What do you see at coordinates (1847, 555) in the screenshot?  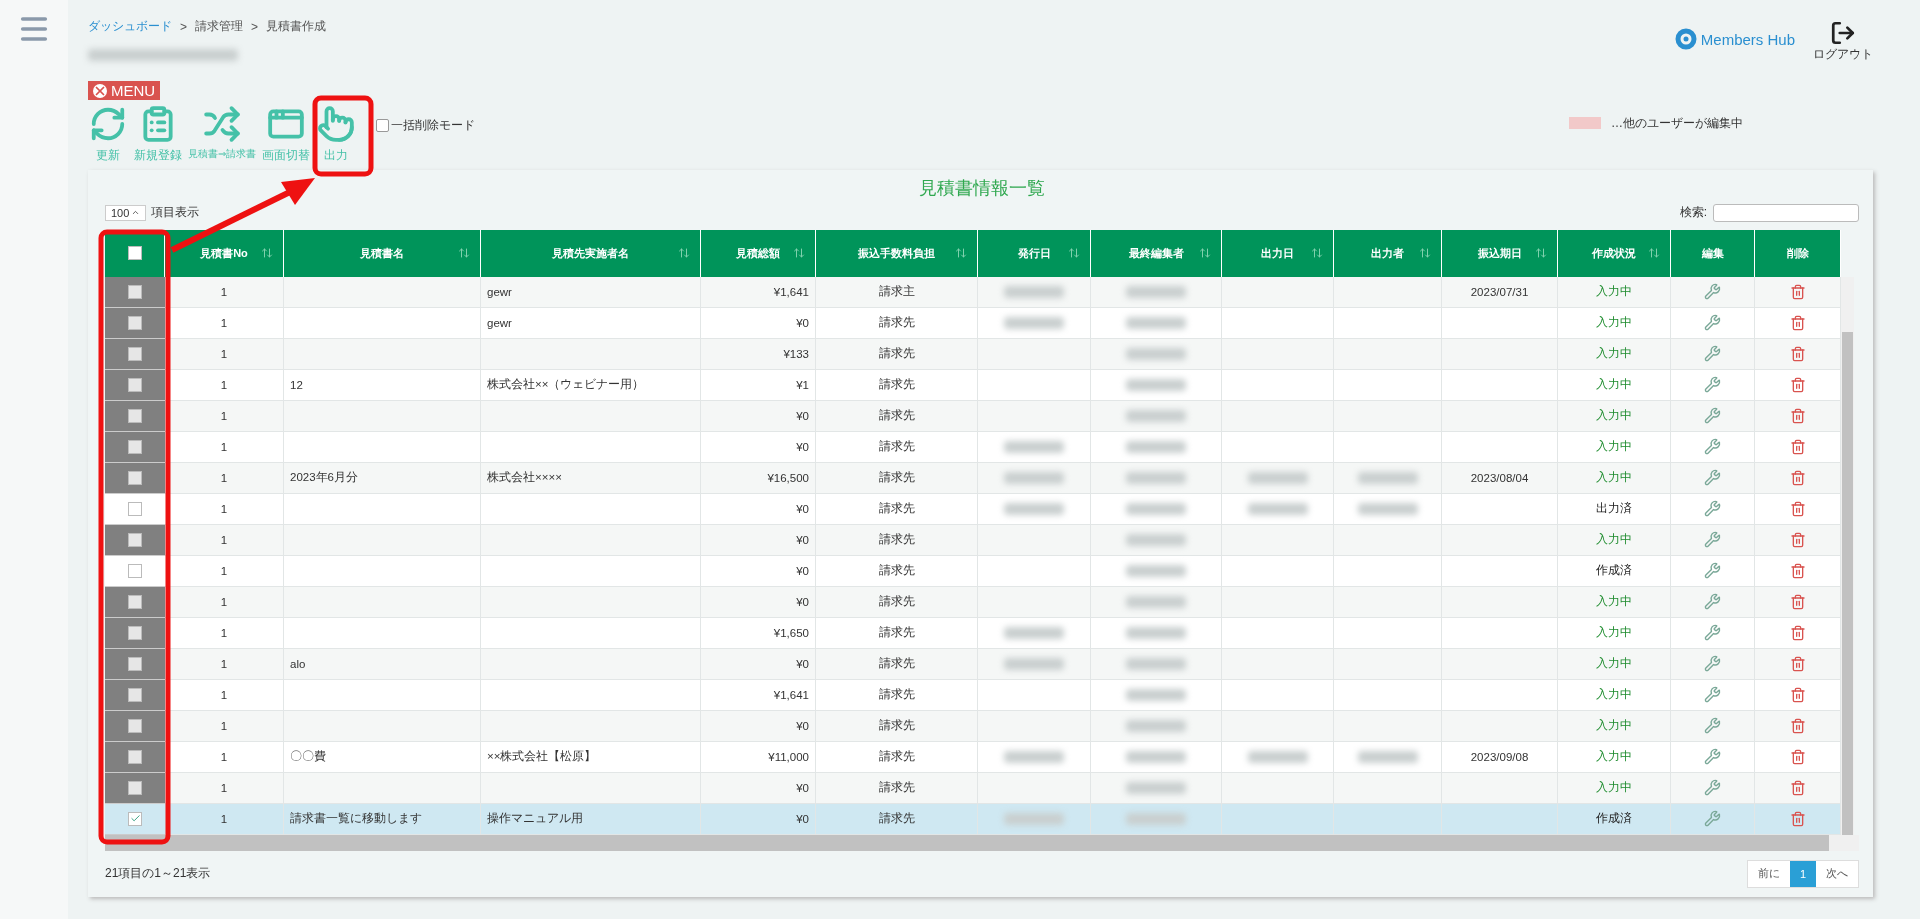 I see `vertical-scrollbar` at bounding box center [1847, 555].